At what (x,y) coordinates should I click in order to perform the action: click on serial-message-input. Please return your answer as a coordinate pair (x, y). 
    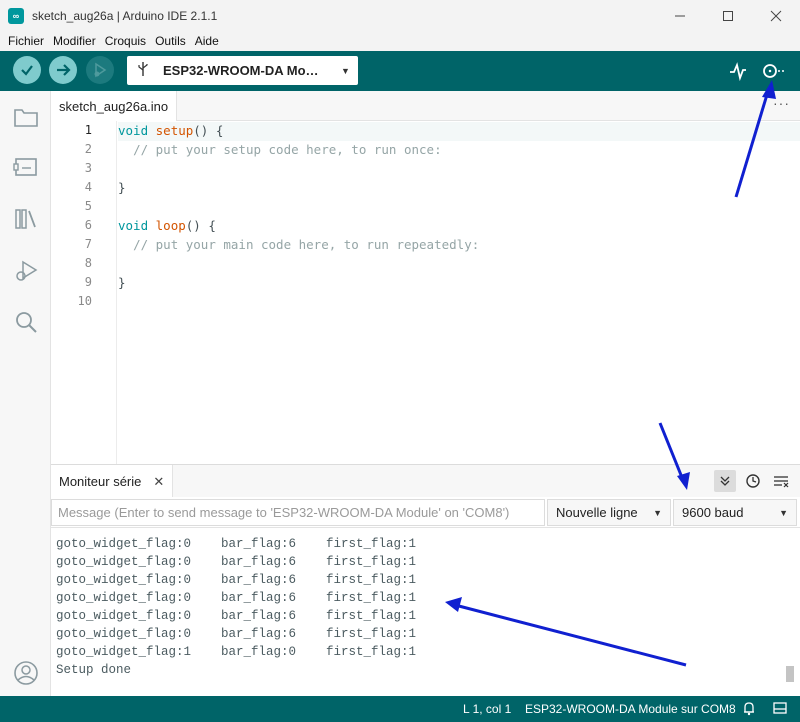
    Looking at the image, I should click on (298, 512).